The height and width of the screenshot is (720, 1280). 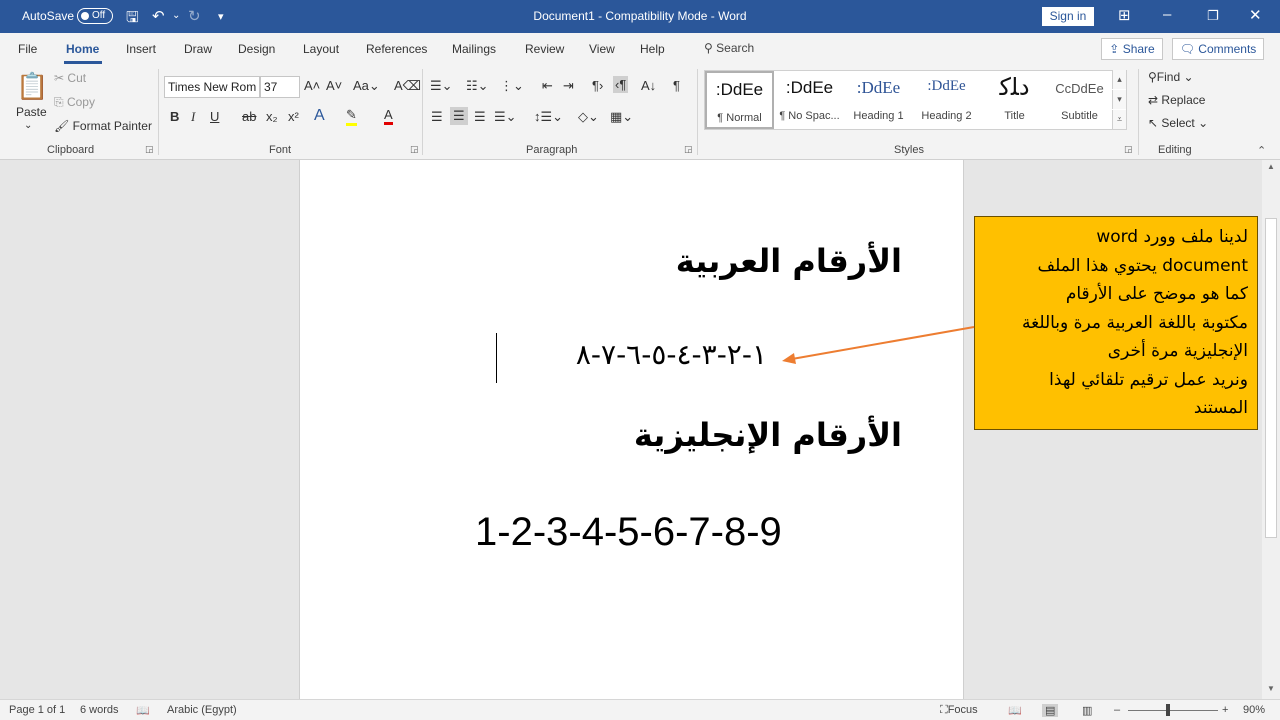 I want to click on bold-icon: B, so click(x=174, y=116).